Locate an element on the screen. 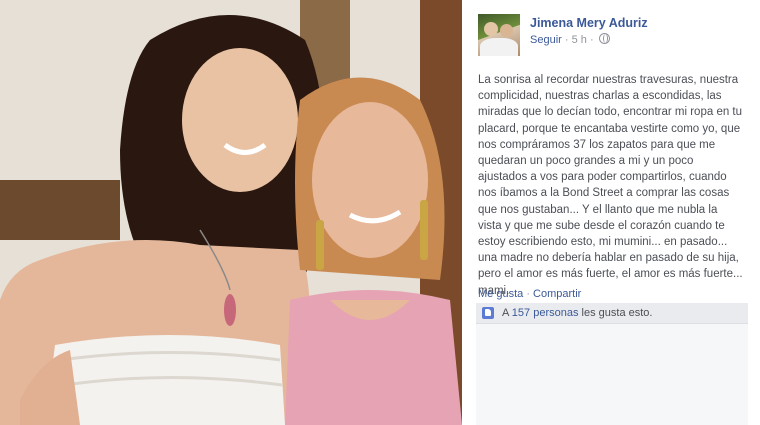 Image resolution: width=760 pixels, height=425 pixels. follow-link: Seguir is located at coordinates (546, 40).